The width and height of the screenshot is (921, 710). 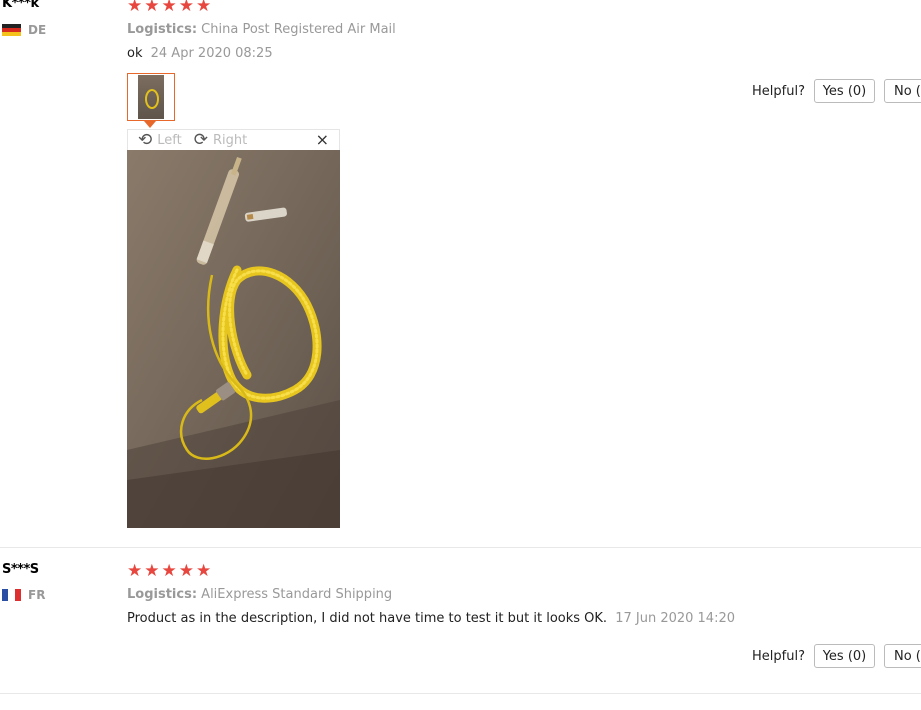 What do you see at coordinates (298, 29) in the screenshot?
I see `logistics-value: China Post Registered Air Mail` at bounding box center [298, 29].